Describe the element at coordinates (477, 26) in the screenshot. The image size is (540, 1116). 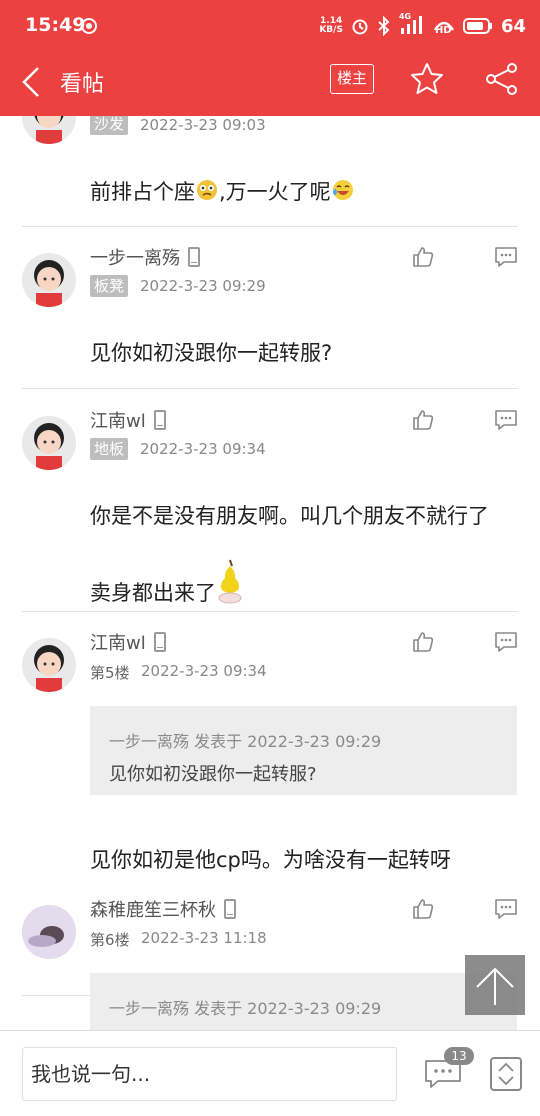
I see `battery-icon` at that location.